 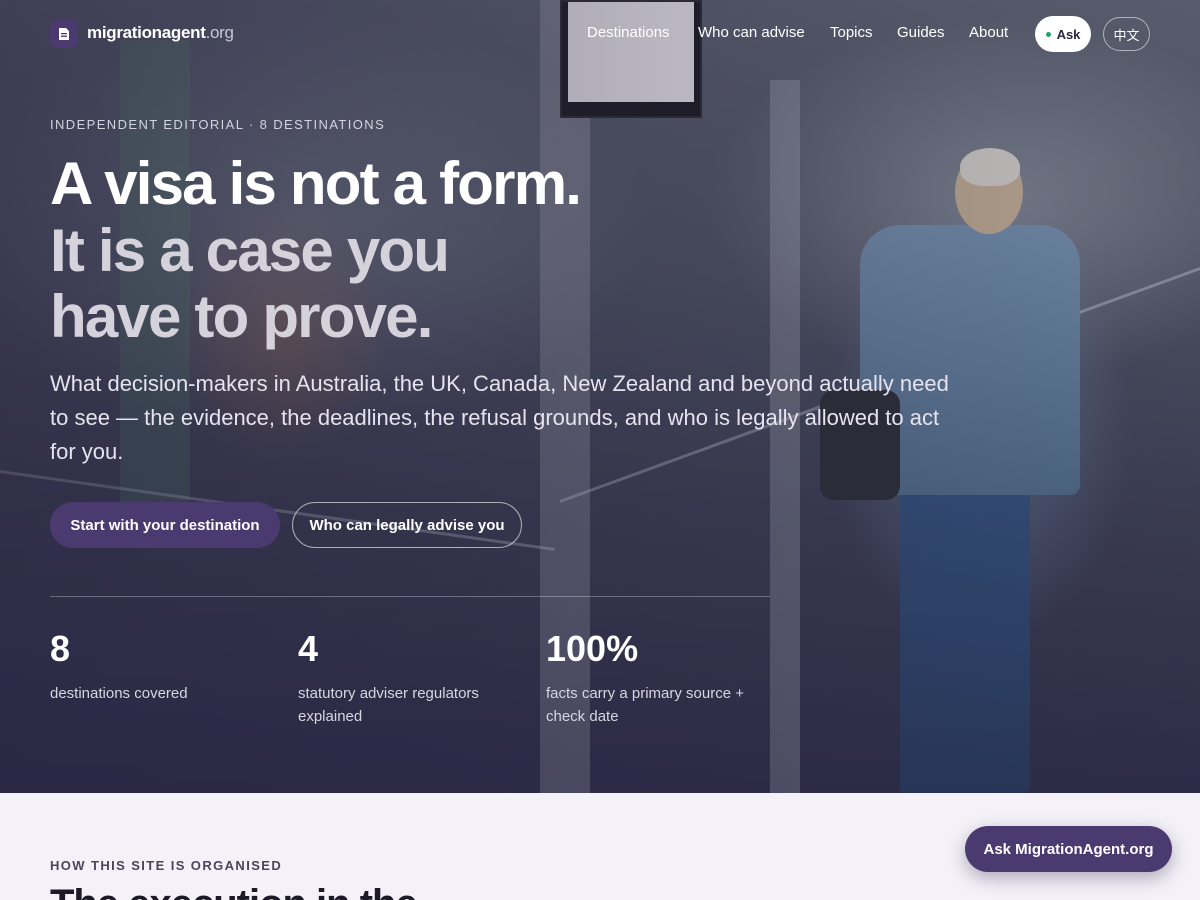 What do you see at coordinates (988, 32) in the screenshot?
I see `nav-about: About` at bounding box center [988, 32].